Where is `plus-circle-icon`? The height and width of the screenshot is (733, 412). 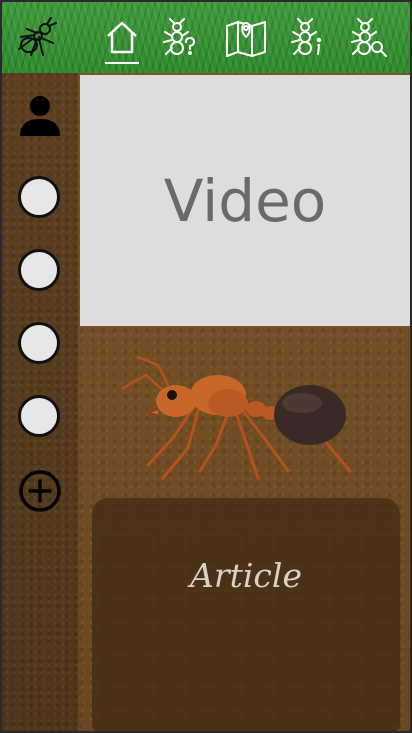
plus-circle-icon is located at coordinates (40, 491).